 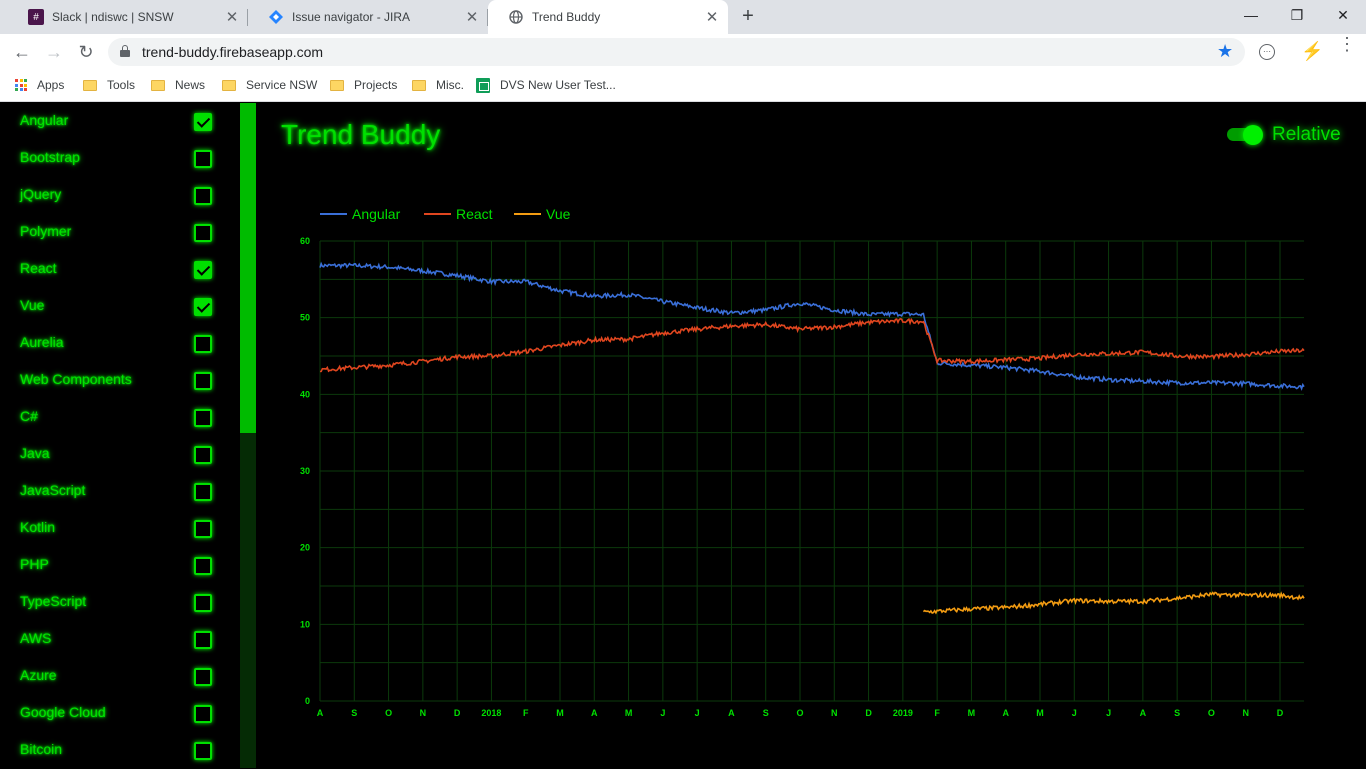 I want to click on browser-menu-icon: ⋮, so click(x=1347, y=44).